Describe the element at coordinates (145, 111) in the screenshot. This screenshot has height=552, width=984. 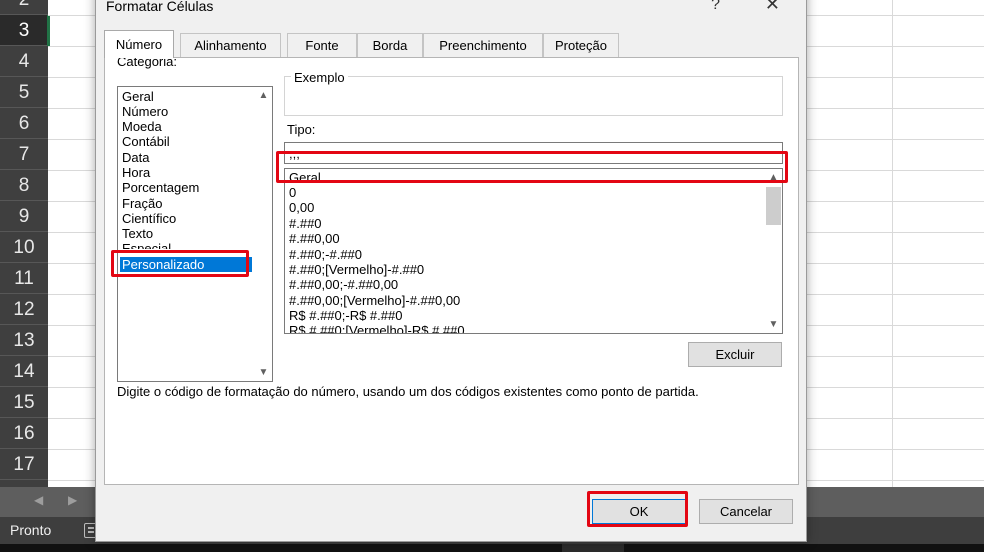
I see `category-item: Número` at that location.